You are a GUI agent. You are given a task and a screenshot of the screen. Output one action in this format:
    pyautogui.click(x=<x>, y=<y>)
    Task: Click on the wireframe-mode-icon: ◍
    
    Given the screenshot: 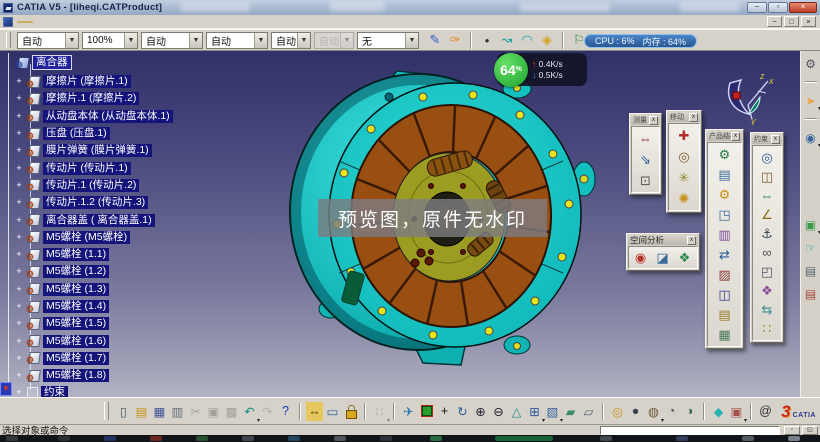 What is the action you would take?
    pyautogui.click(x=654, y=413)
    